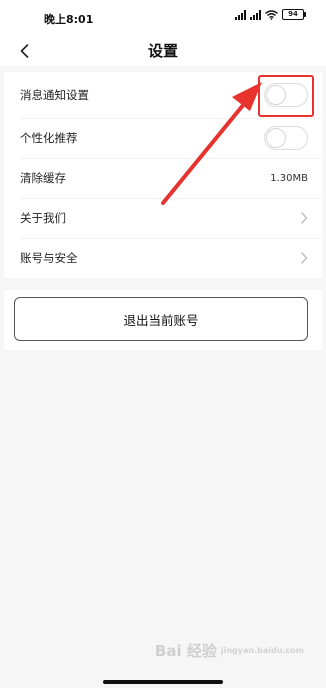 This screenshot has width=326, height=688. What do you see at coordinates (163, 682) in the screenshot?
I see `home-indicator` at bounding box center [163, 682].